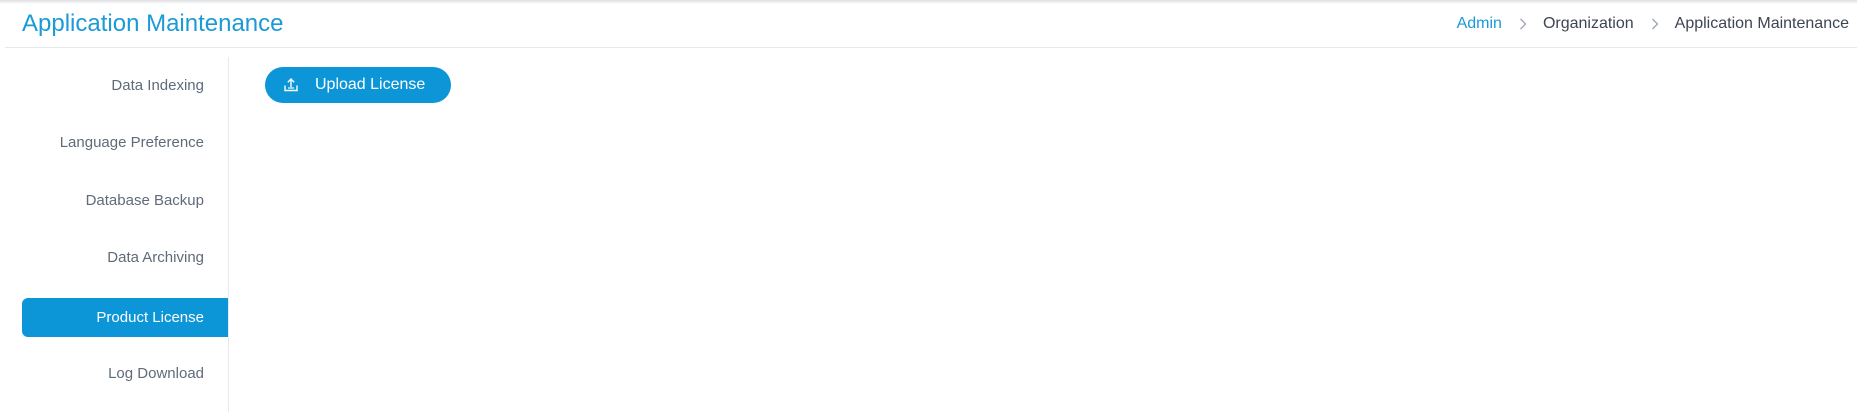 This screenshot has width=1857, height=412. What do you see at coordinates (125, 373) in the screenshot?
I see `sidebar-item-log-download: Log Download` at bounding box center [125, 373].